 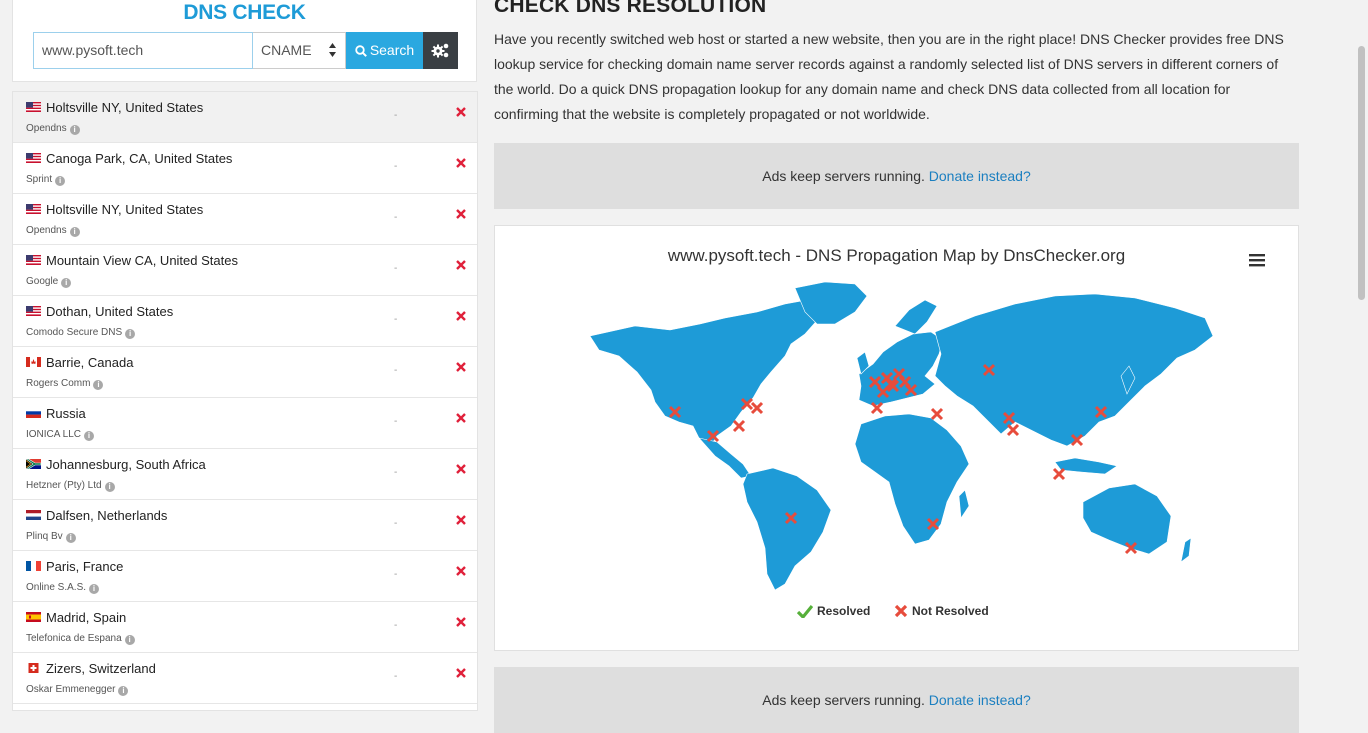 I want to click on result-provider: Rogers Comm i, so click(x=65, y=384).